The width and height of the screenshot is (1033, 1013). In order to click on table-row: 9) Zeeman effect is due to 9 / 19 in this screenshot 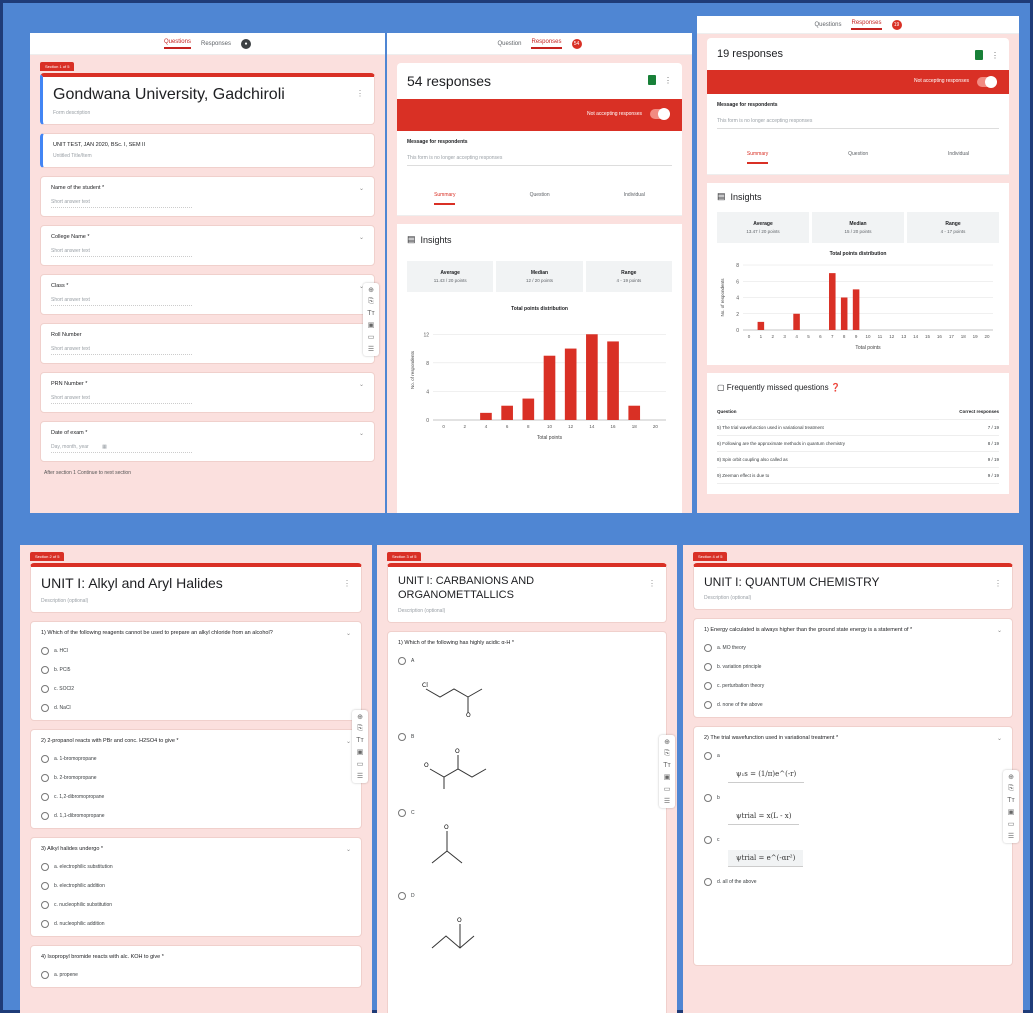, I will do `click(858, 476)`.